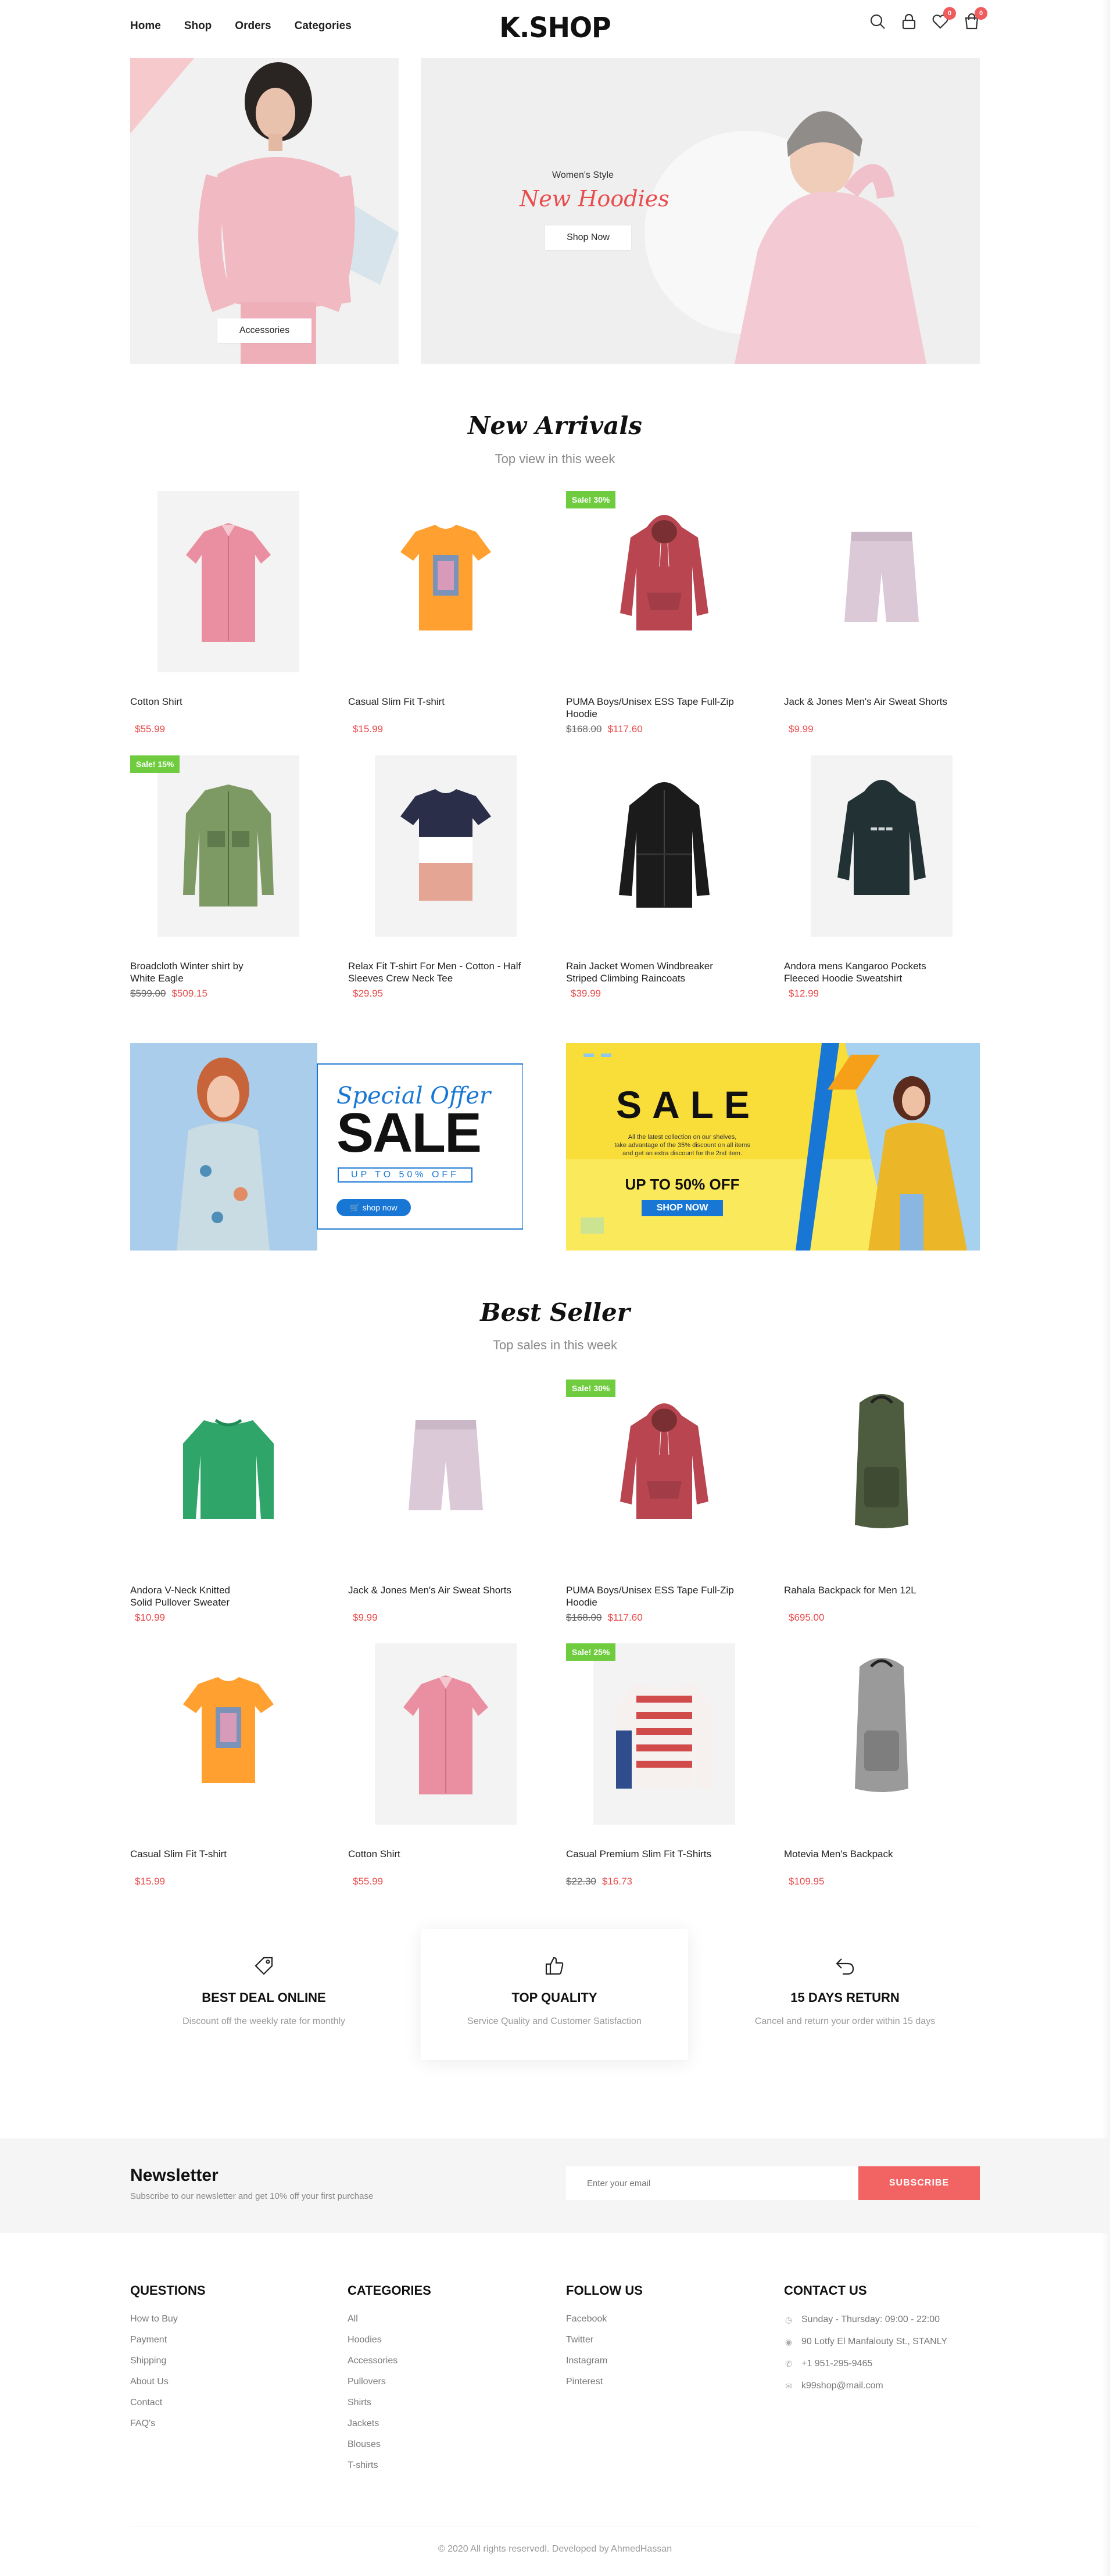  What do you see at coordinates (604, 2340) in the screenshot?
I see `footer-follow-link: Twitter` at bounding box center [604, 2340].